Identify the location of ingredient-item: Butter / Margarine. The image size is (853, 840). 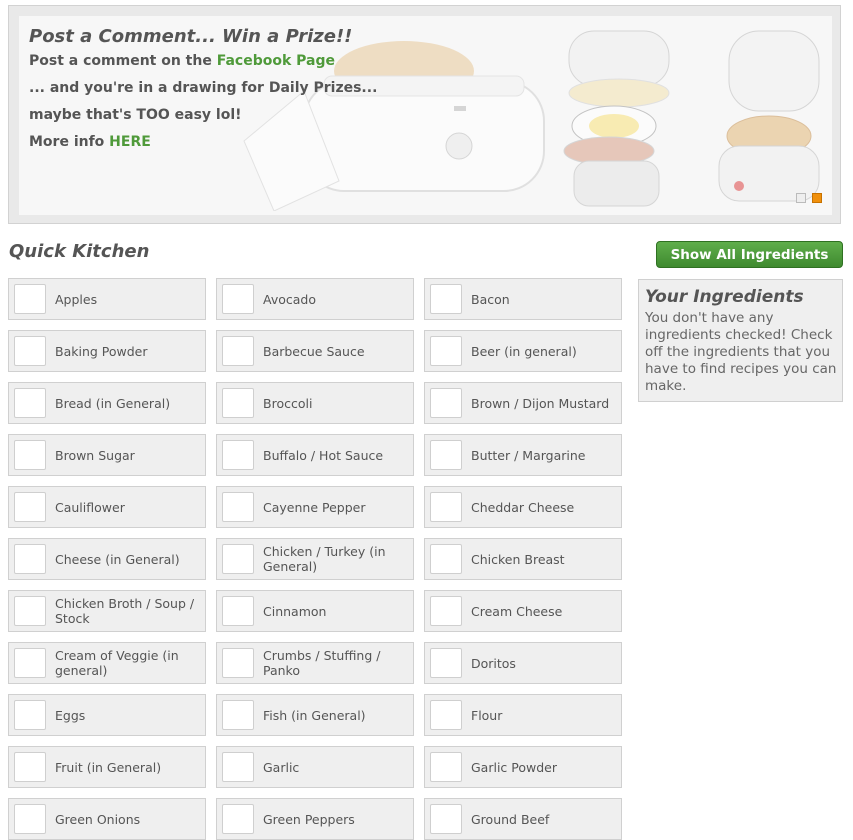
(523, 455).